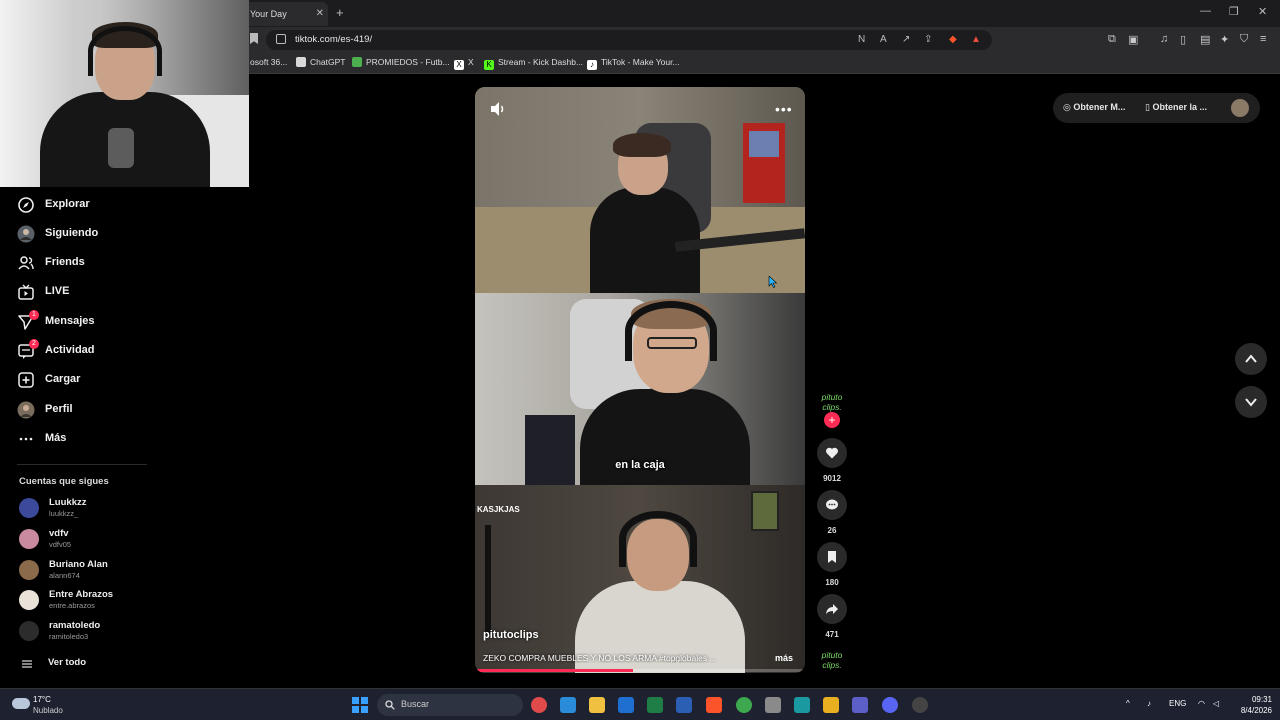 Image resolution: width=1280 pixels, height=720 pixels. I want to click on following-account: Buriano Alan alann674, so click(89, 571).